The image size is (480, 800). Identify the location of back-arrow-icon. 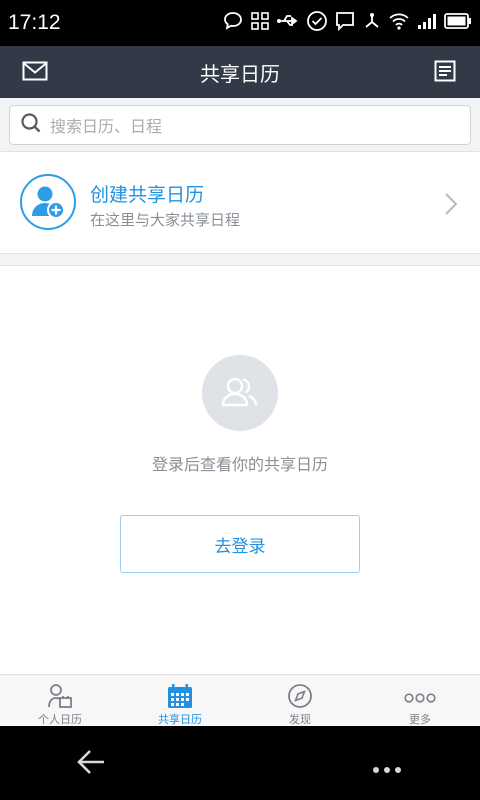
(91, 764).